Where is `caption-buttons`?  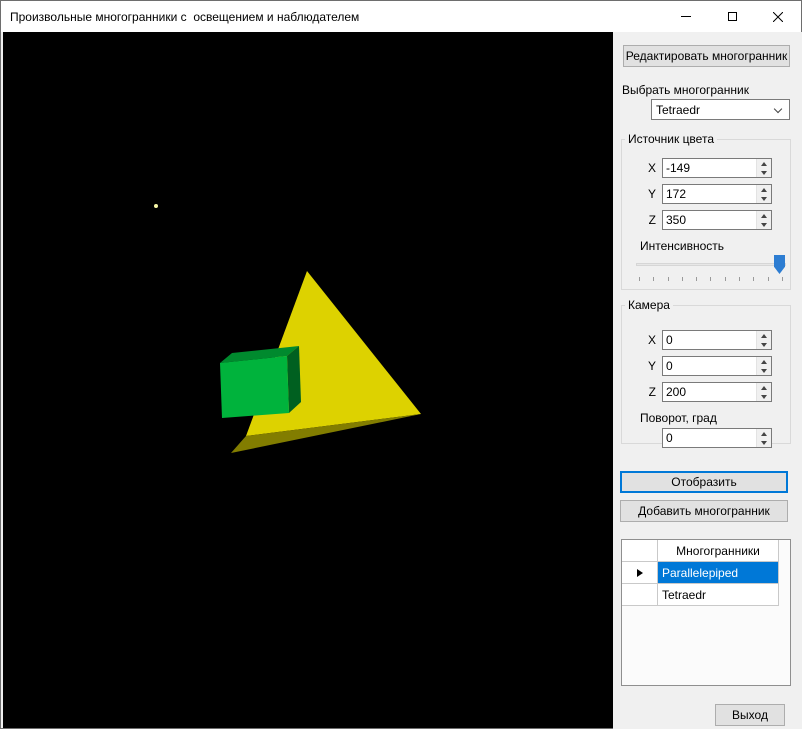
caption-buttons is located at coordinates (732, 16).